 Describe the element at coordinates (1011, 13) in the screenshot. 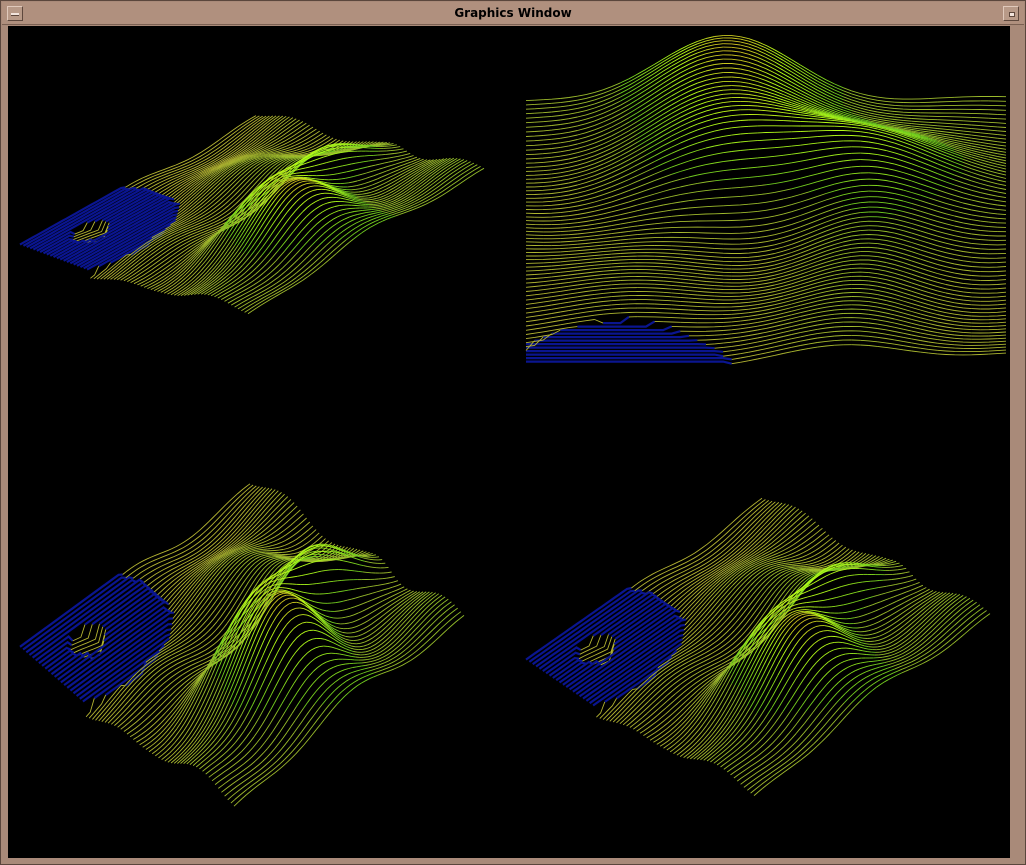

I see `maximize-icon` at that location.